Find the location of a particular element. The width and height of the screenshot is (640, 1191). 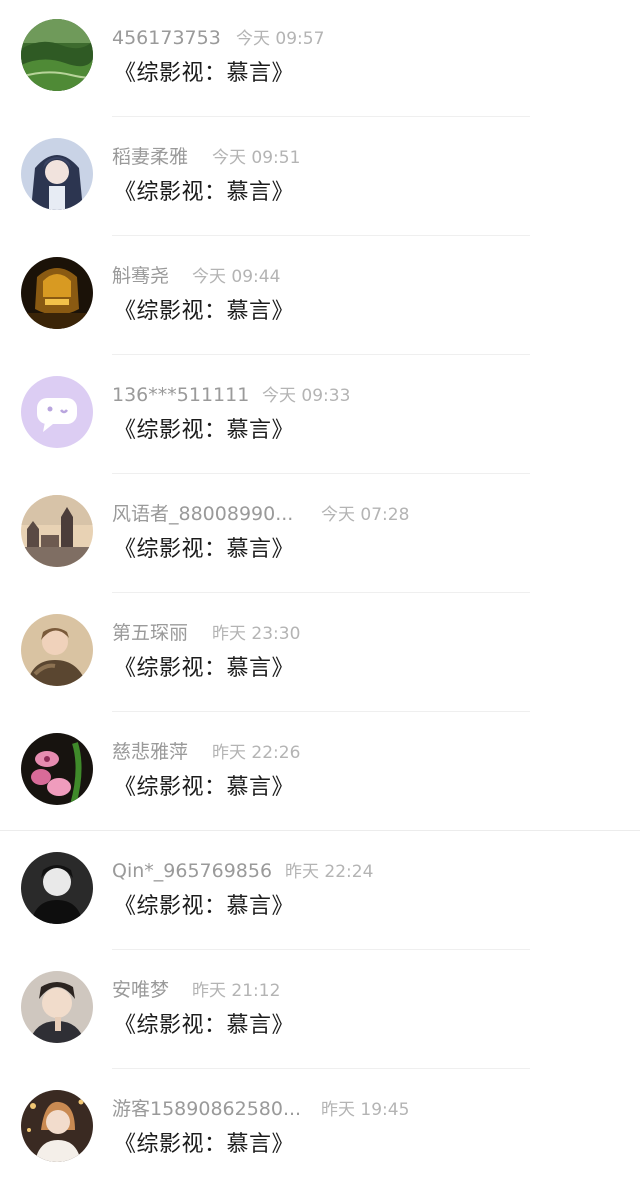

gold-helmet-icon is located at coordinates (57, 293).